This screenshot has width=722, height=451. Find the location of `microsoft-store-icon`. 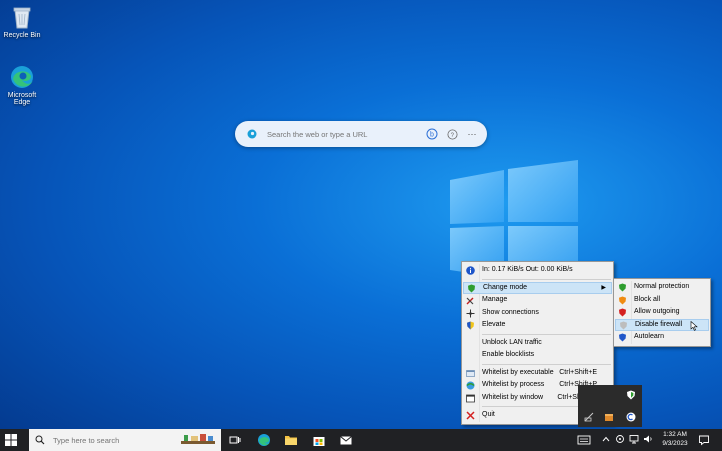

microsoft-store-icon is located at coordinates (319, 440).